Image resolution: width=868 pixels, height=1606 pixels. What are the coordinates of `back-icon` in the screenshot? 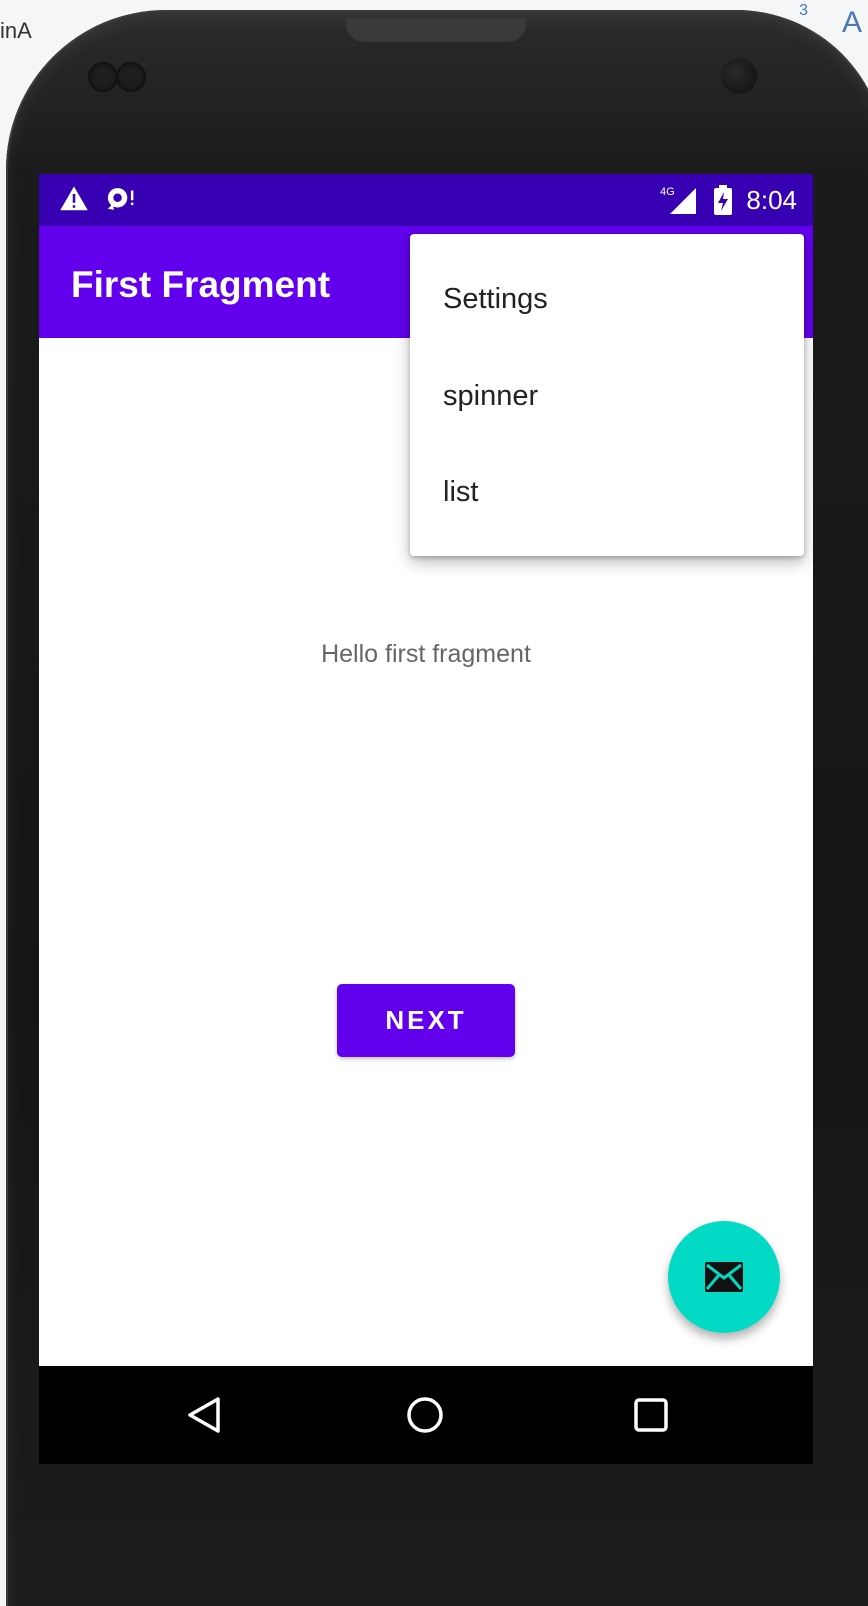 It's located at (204, 1415).